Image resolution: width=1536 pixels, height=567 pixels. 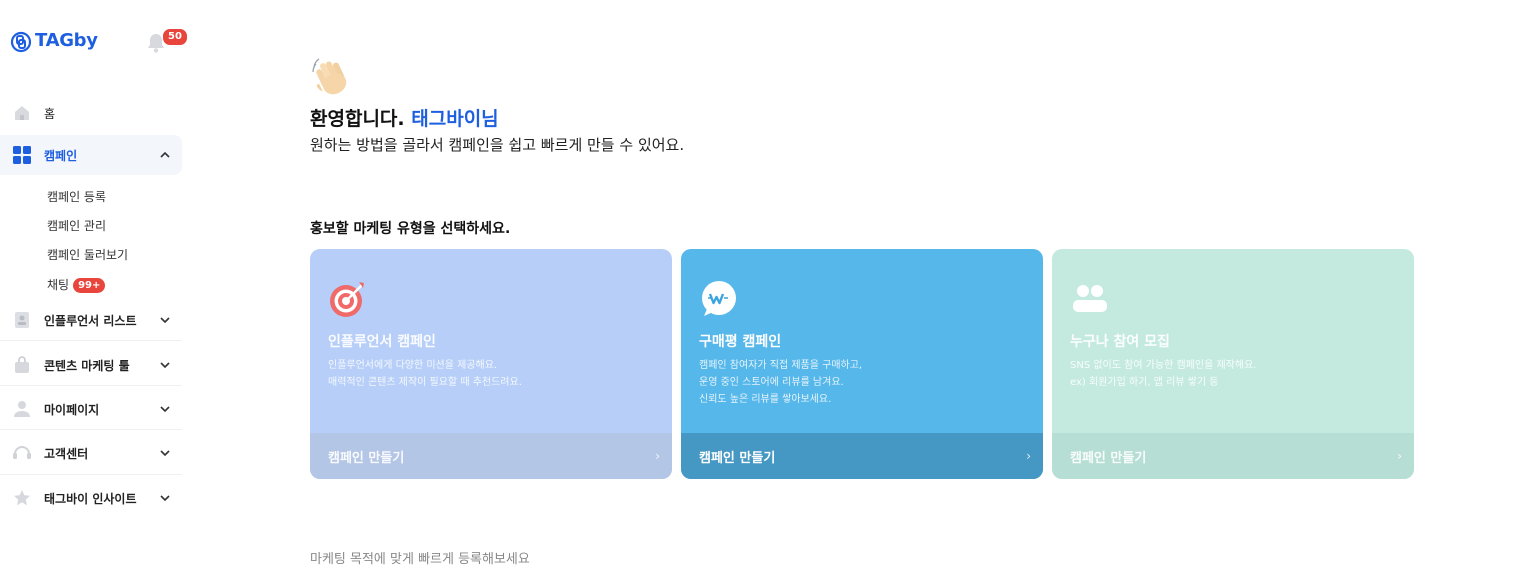 What do you see at coordinates (1090, 298) in the screenshot?
I see `people-icon` at bounding box center [1090, 298].